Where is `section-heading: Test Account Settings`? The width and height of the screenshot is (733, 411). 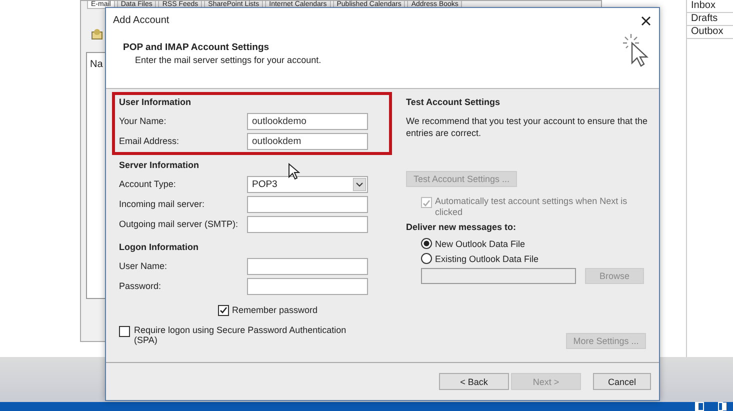 section-heading: Test Account Settings is located at coordinates (453, 102).